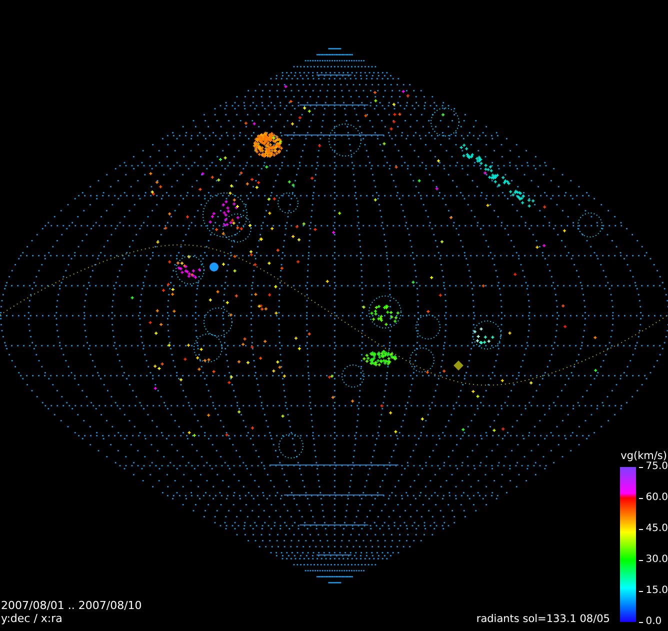 This screenshot has width=668, height=631. What do you see at coordinates (71, 605) in the screenshot?
I see `date-range: 2007/08/01 .. 2007/08/10` at bounding box center [71, 605].